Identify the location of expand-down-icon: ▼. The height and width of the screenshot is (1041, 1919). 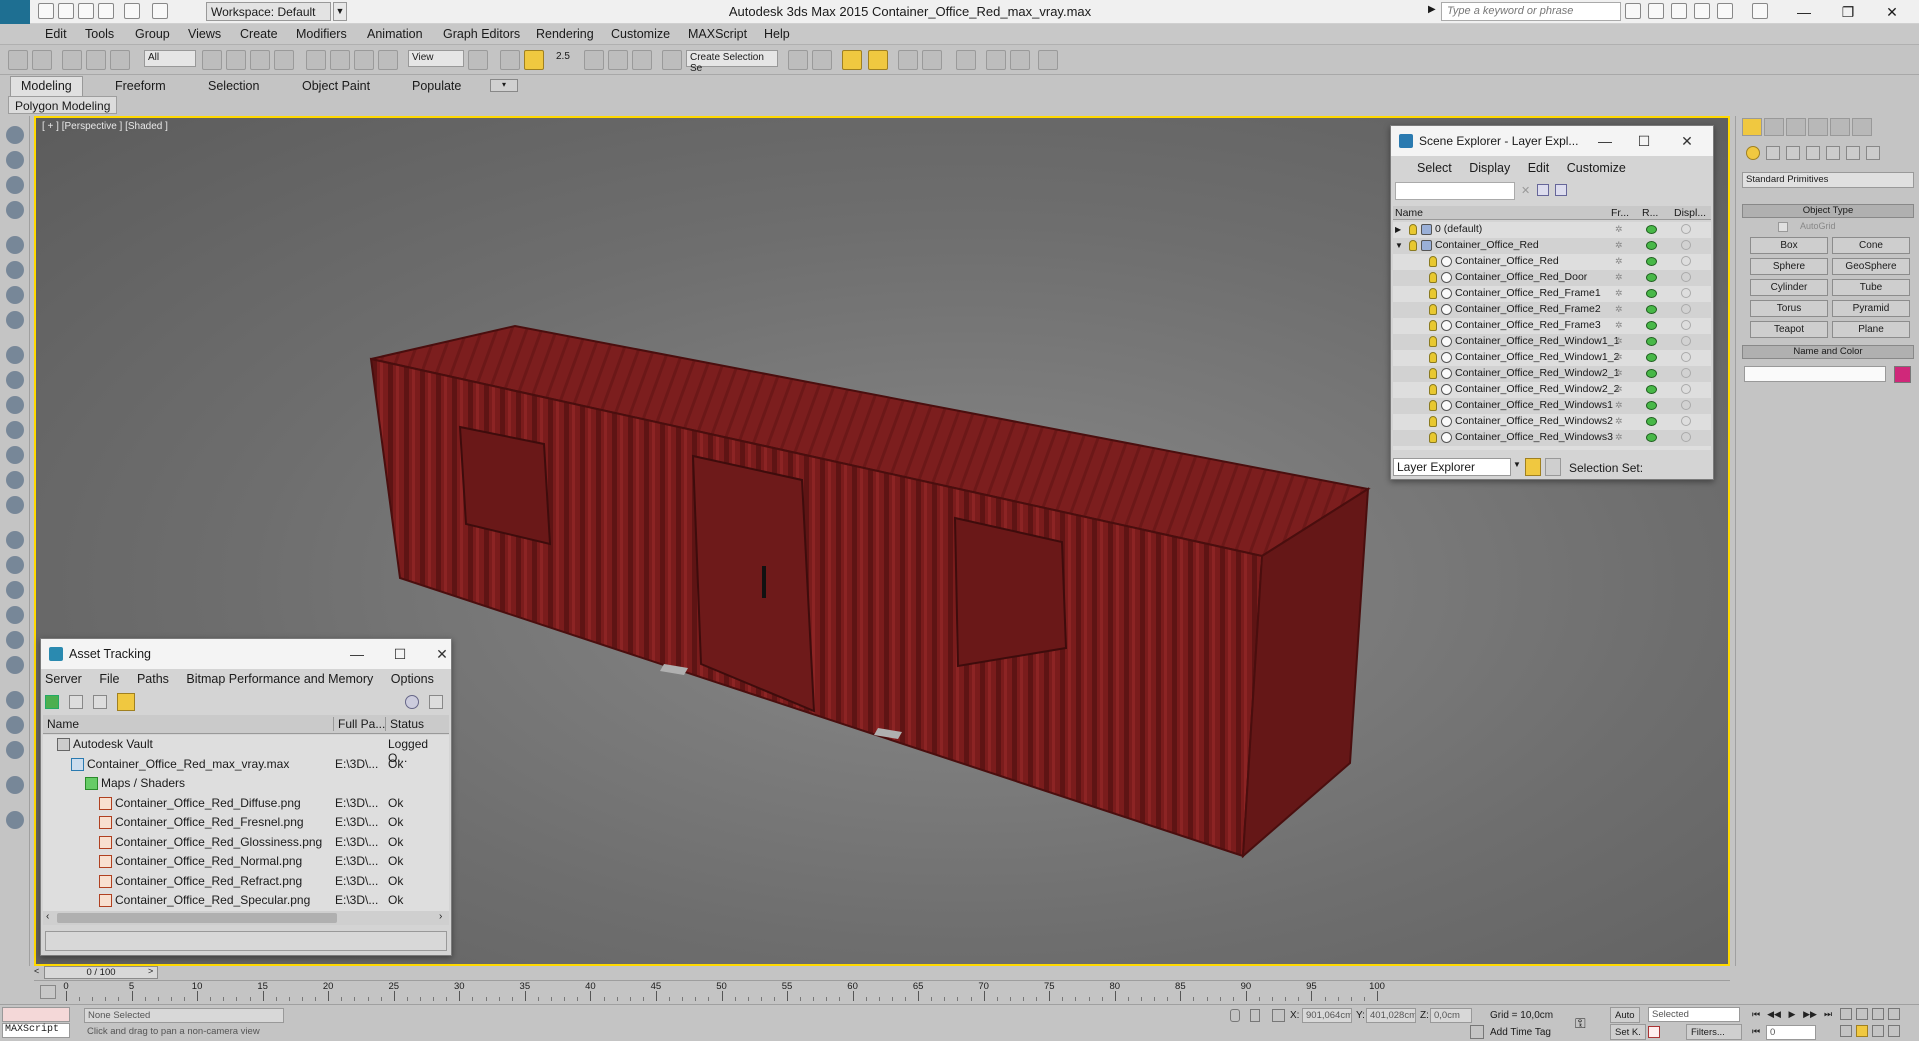
(1399, 245).